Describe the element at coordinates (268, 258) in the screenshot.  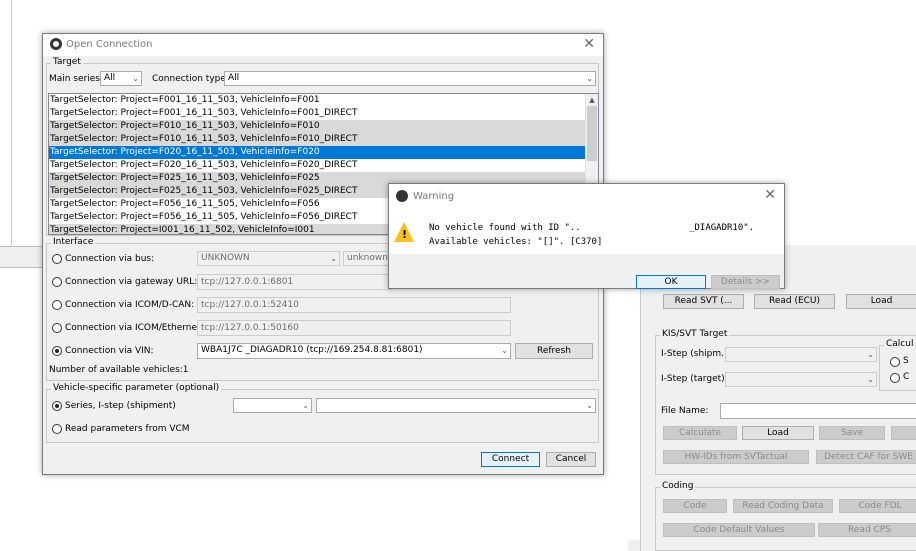
I see `bus-select: UNKNOWN ⌄` at that location.